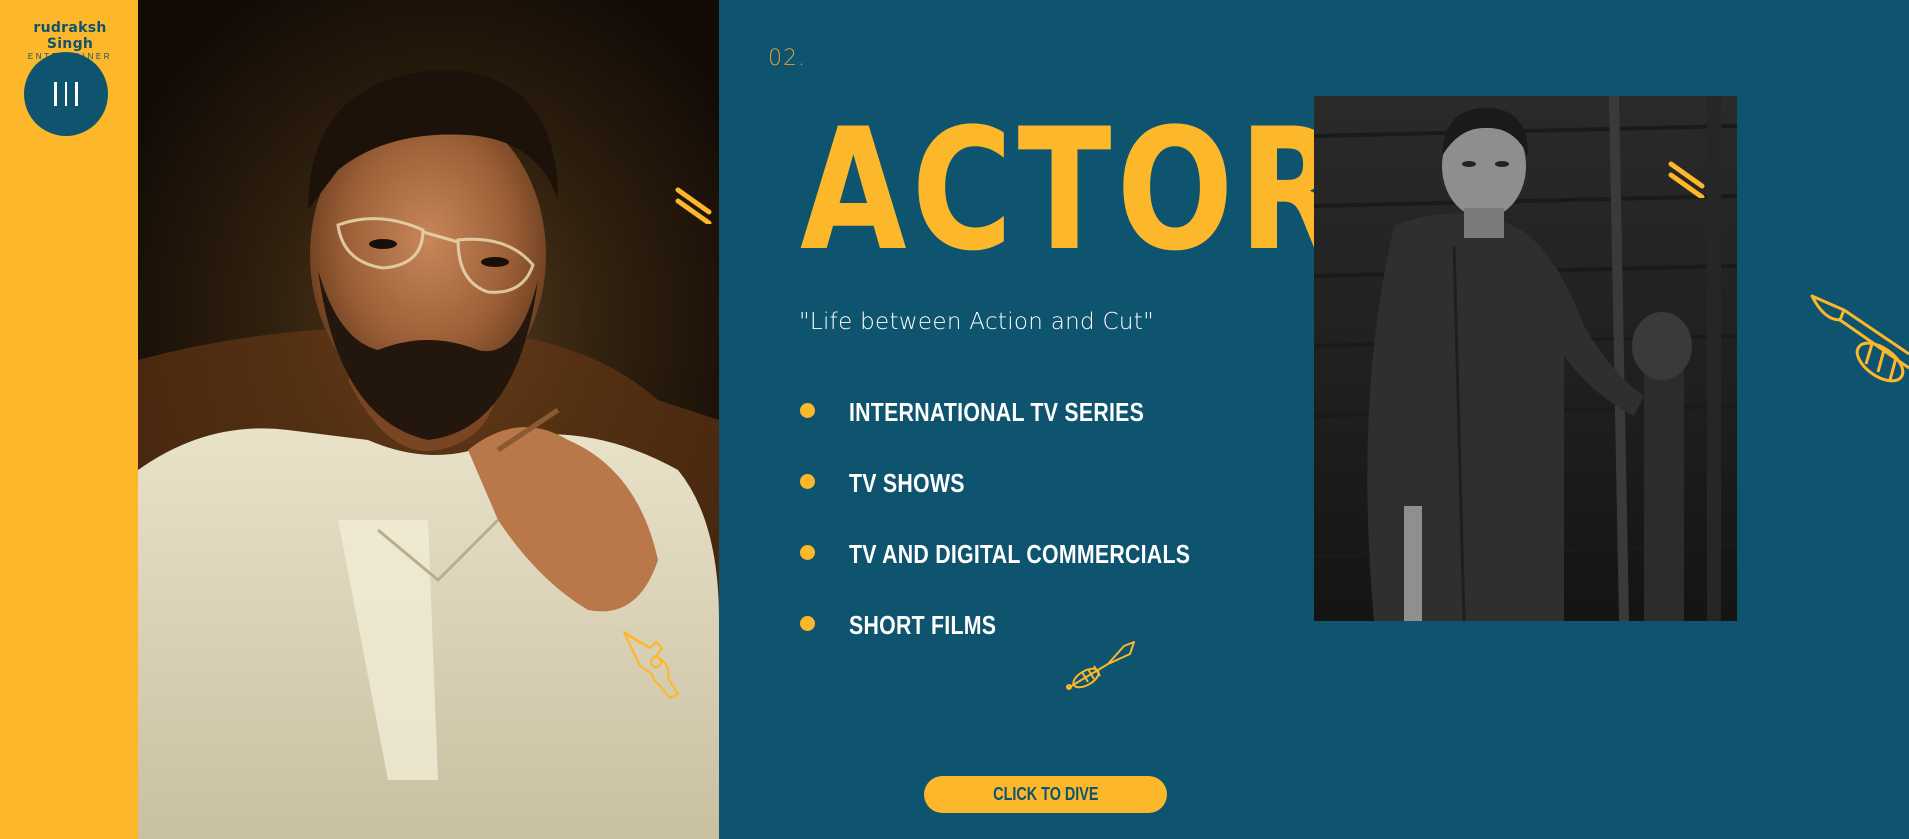  Describe the element at coordinates (976, 322) in the screenshot. I see `section-quote: "Life between Action and Cut"` at that location.